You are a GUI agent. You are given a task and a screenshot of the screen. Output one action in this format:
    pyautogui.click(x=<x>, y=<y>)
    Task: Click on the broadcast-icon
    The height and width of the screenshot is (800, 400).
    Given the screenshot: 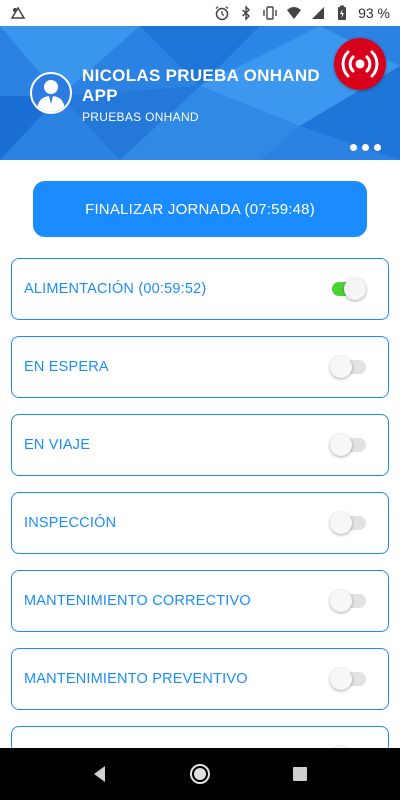 What is the action you would take?
    pyautogui.click(x=360, y=64)
    